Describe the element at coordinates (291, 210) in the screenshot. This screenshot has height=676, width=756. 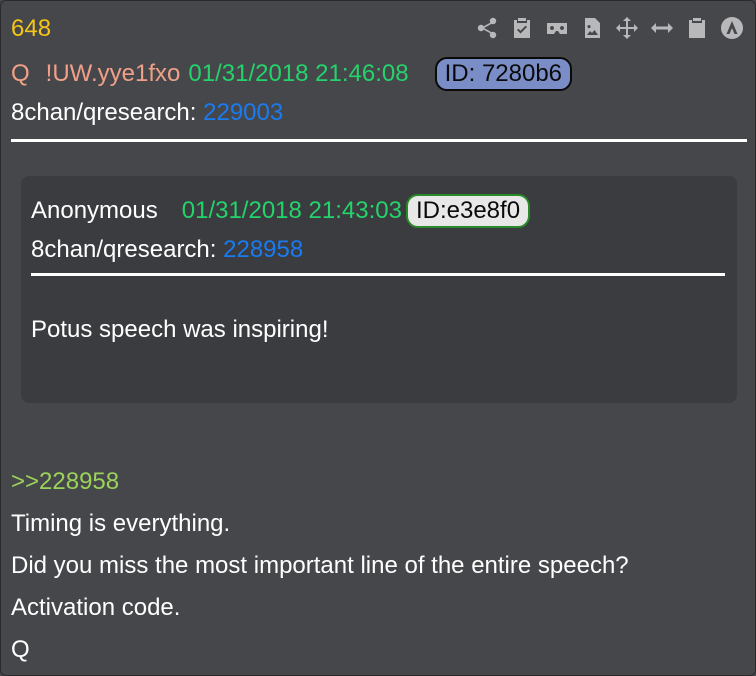
I see `quoted-timestamp: 01/31/2018 21:43:03` at that location.